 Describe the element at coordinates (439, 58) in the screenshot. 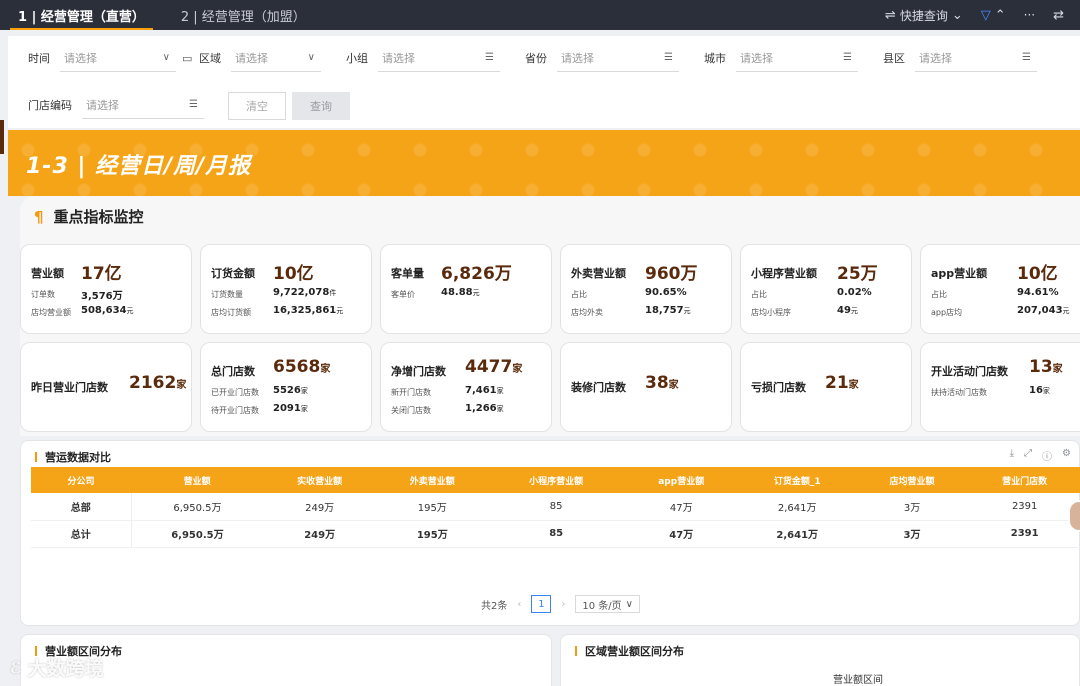

I see `group-select: 请选择 ☰` at that location.